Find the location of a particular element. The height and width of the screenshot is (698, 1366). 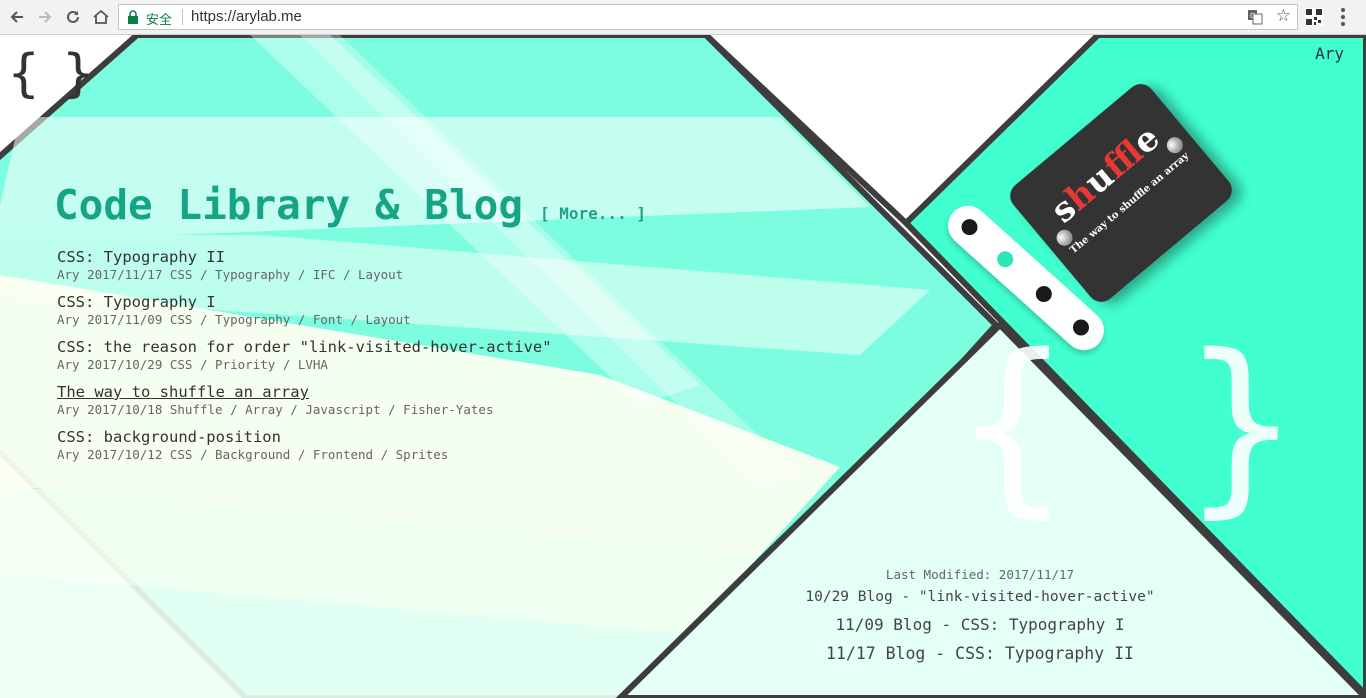

changelog-entry: 11/17 Blog - CSS: Typography II is located at coordinates (980, 653).